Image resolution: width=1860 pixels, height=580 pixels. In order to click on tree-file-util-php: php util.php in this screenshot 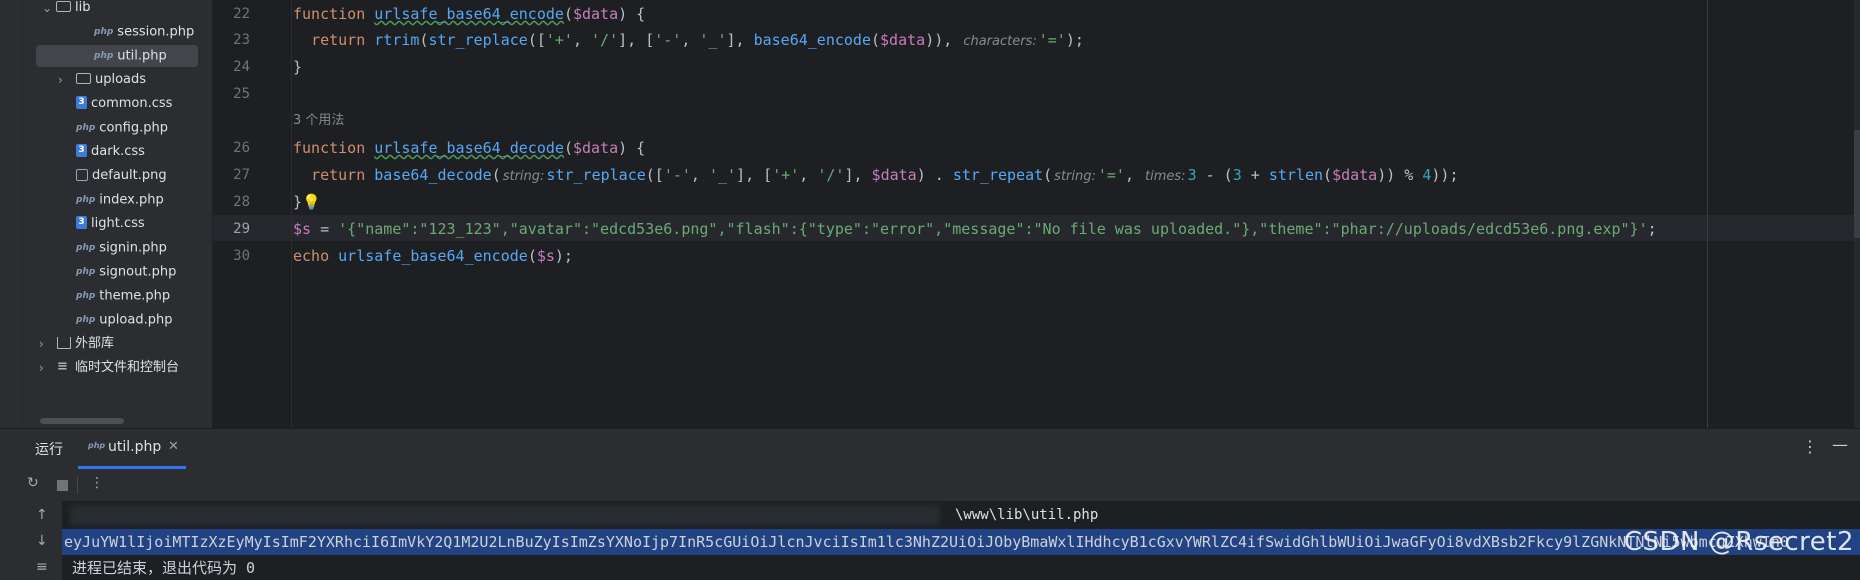, I will do `click(117, 56)`.